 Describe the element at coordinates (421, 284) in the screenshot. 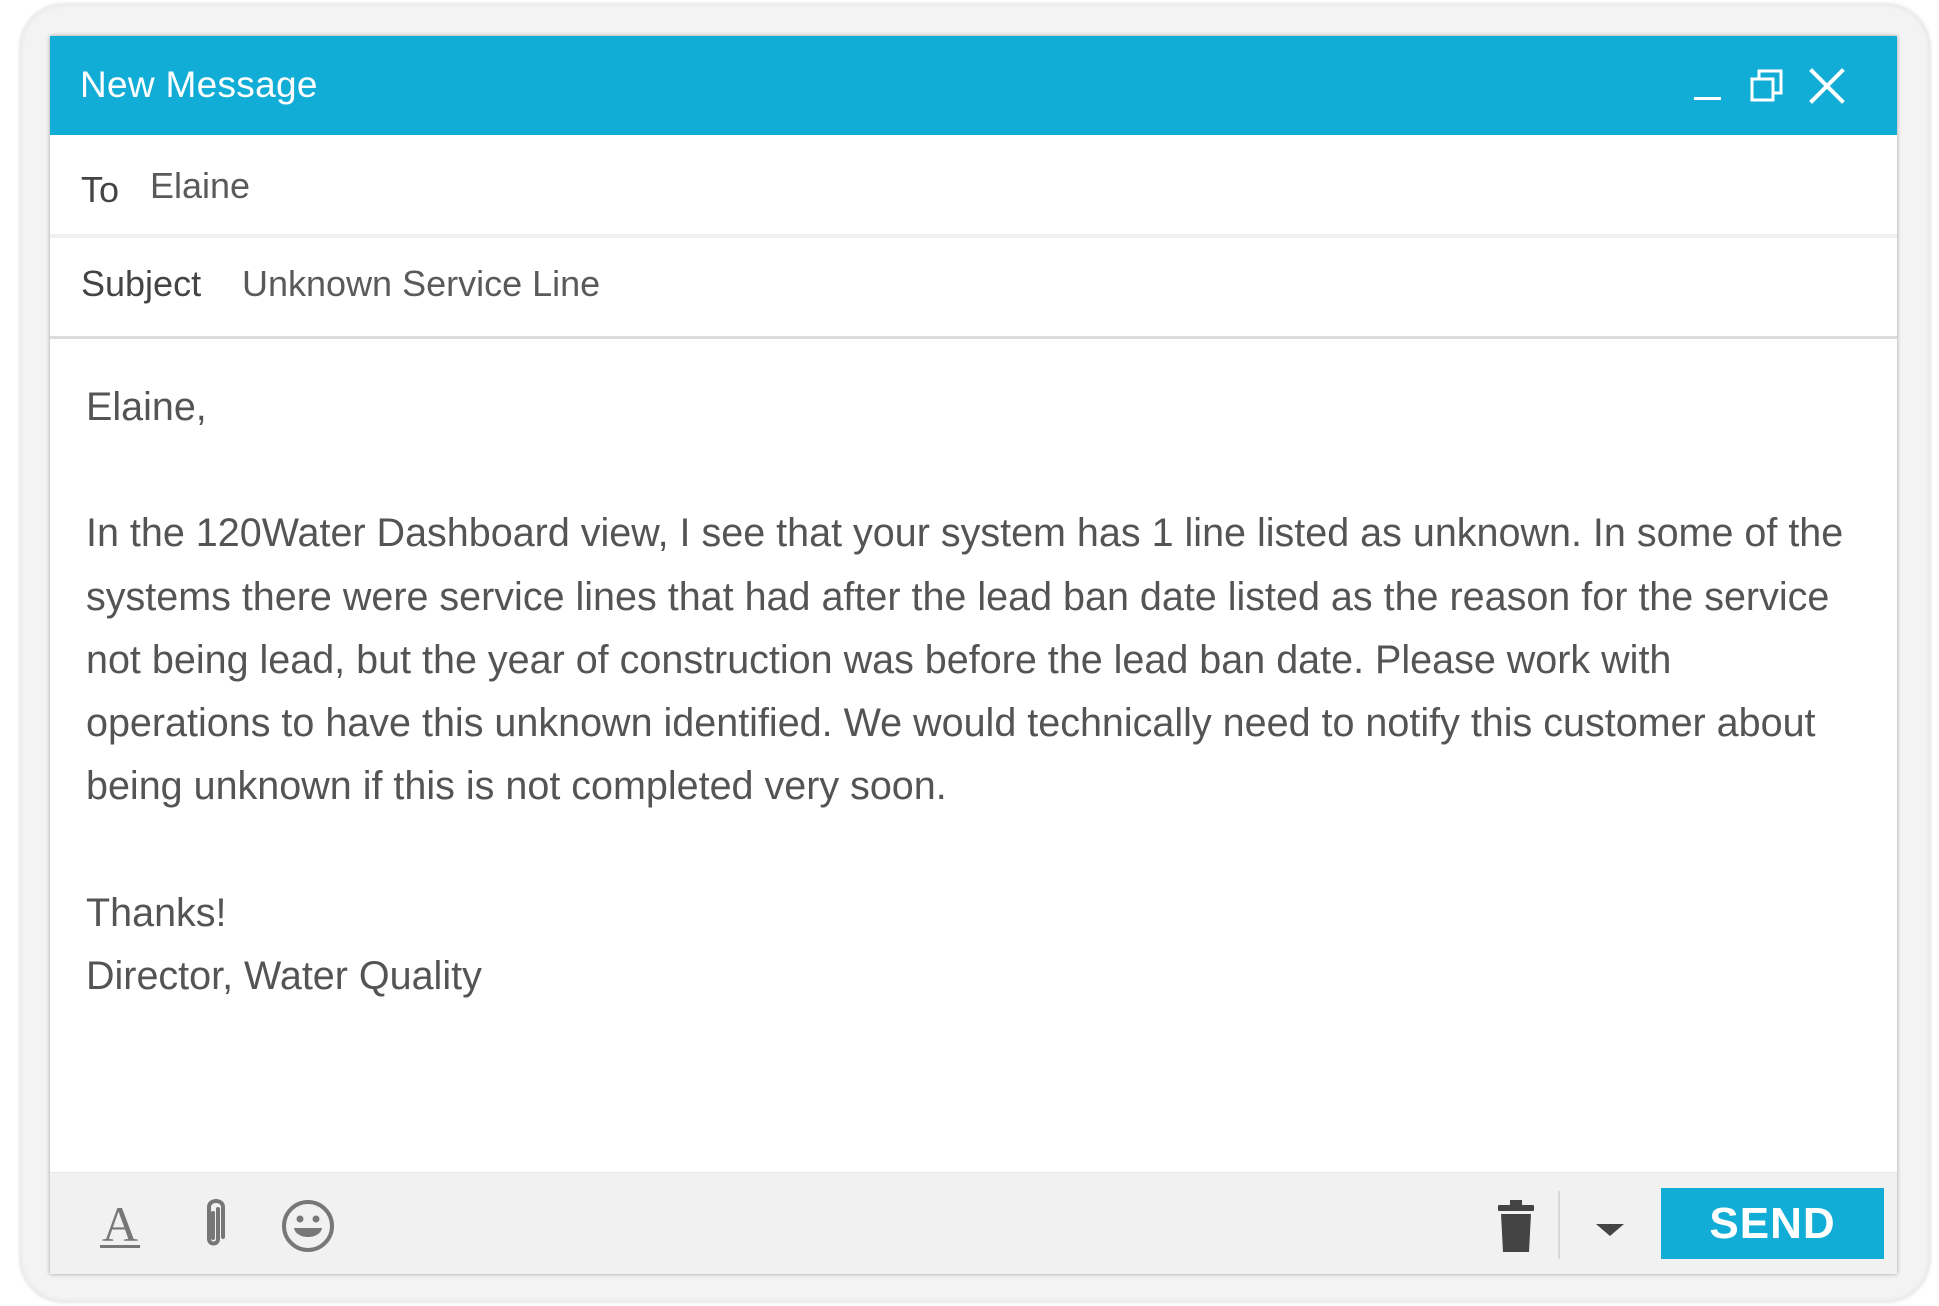

I see `subject-field: Unknown Service Line` at that location.